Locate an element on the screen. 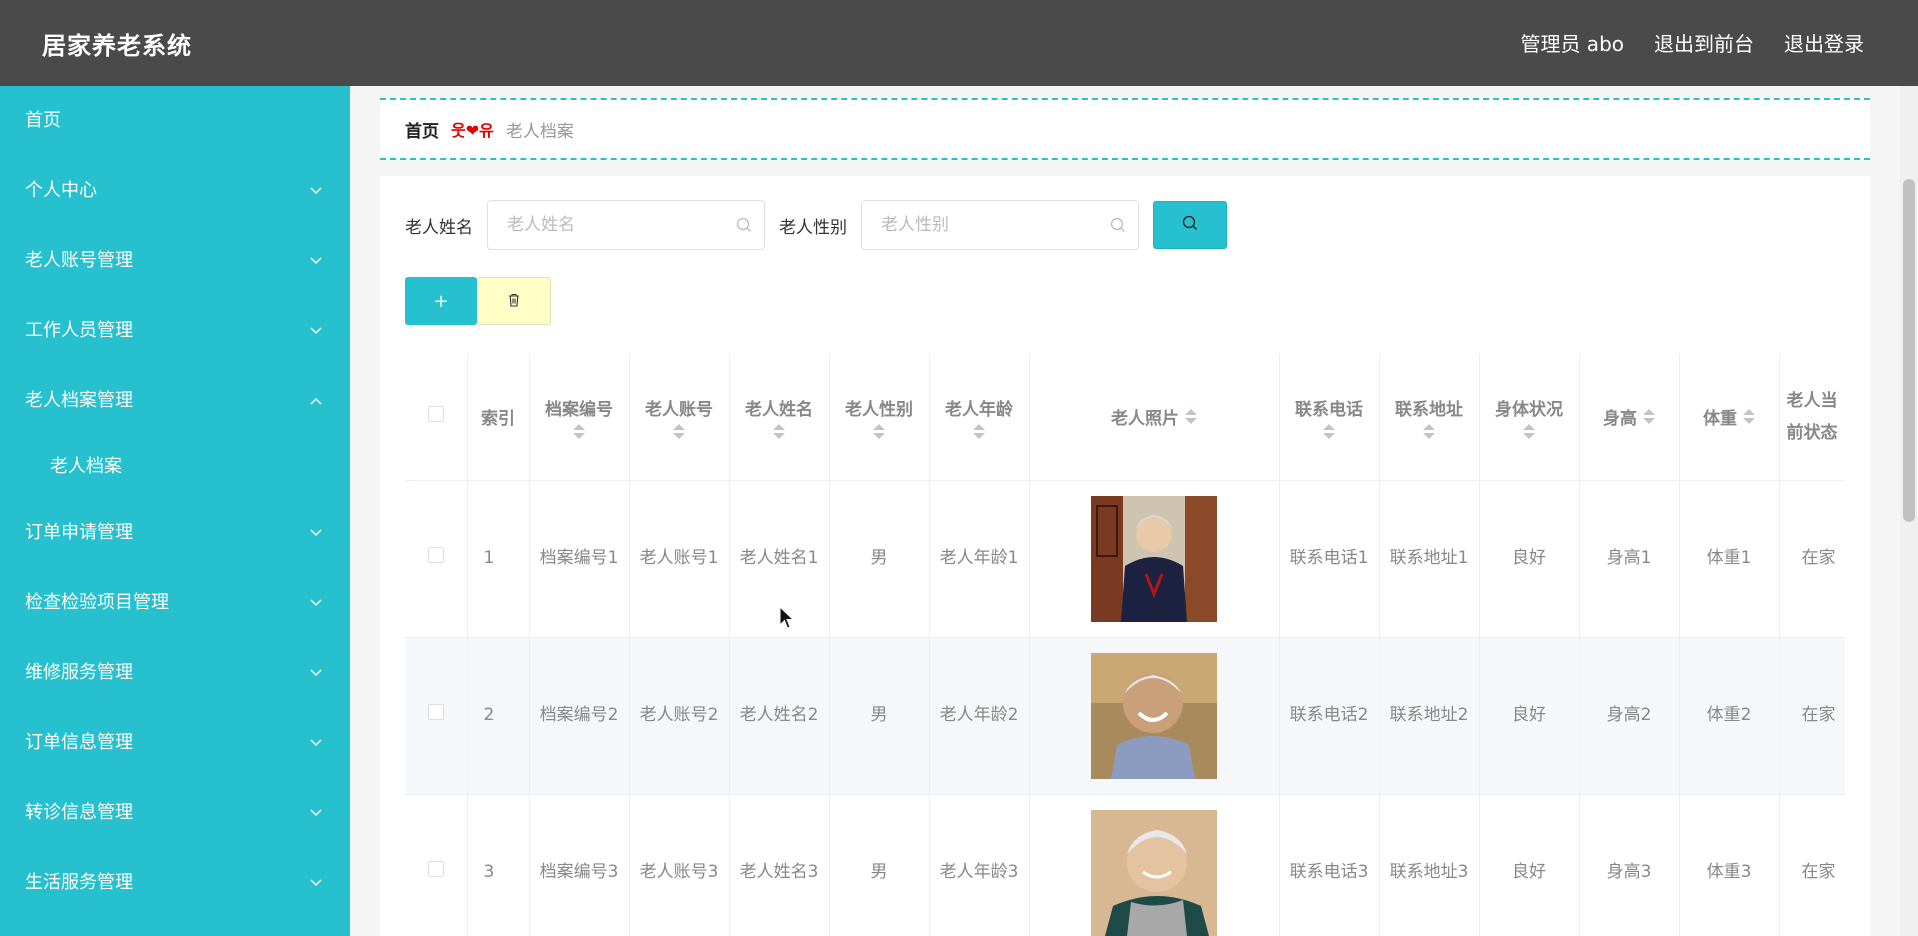 The width and height of the screenshot is (1918, 936). column-header: 档案编号 is located at coordinates (579, 417).